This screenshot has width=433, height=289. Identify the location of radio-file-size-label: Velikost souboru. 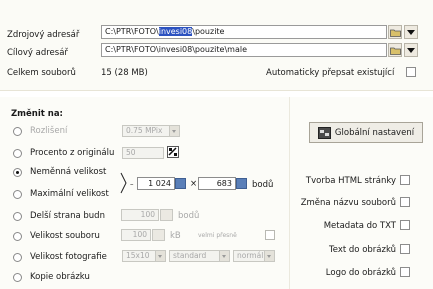
(65, 236).